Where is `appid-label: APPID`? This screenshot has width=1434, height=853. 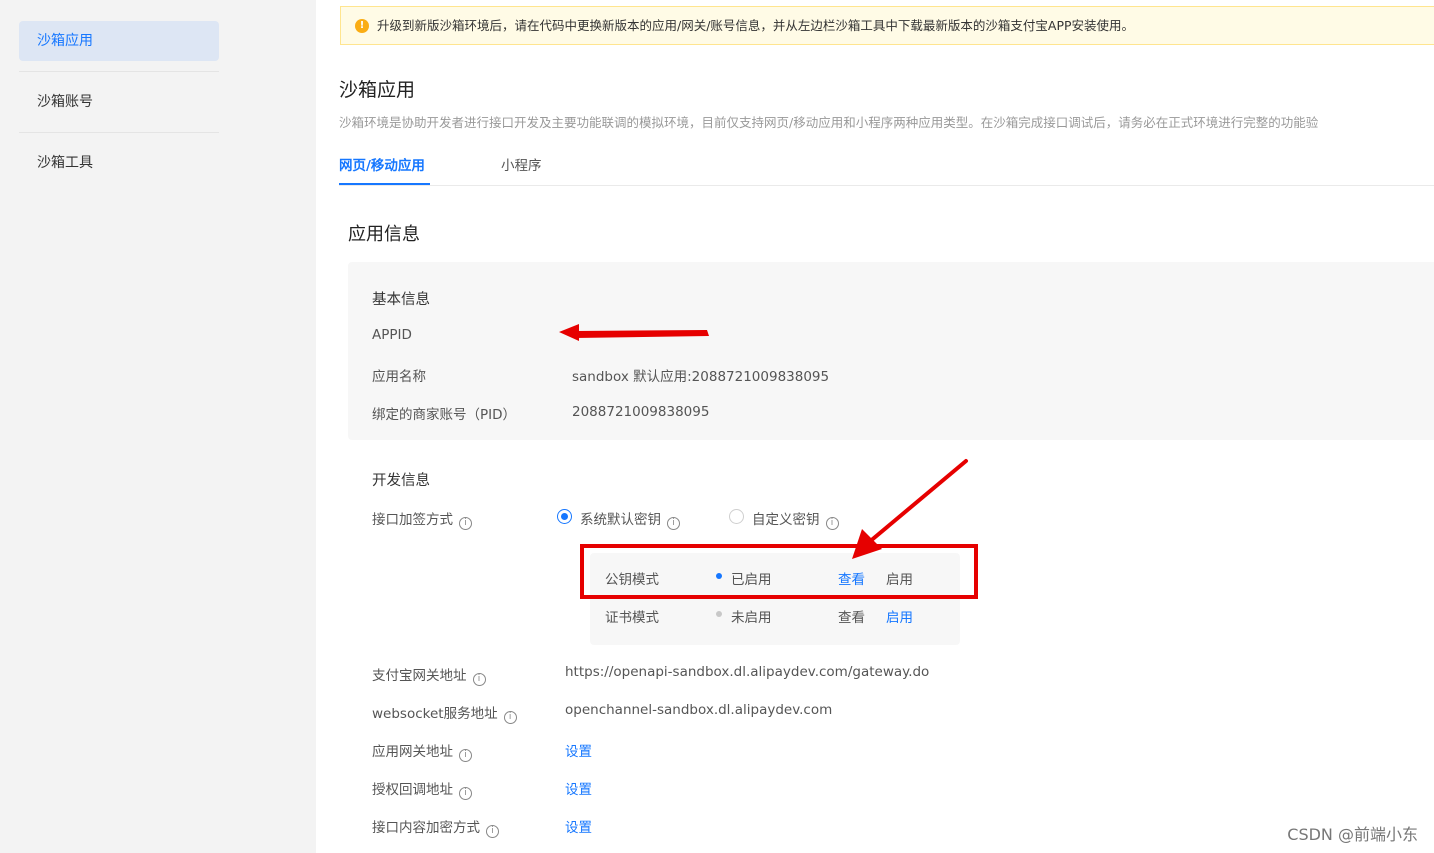 appid-label: APPID is located at coordinates (392, 335).